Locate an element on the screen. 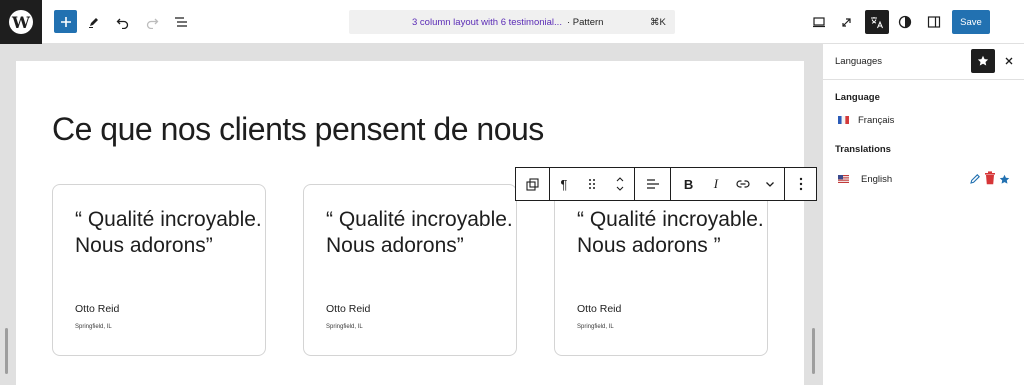  desktop-icon is located at coordinates (819, 22).